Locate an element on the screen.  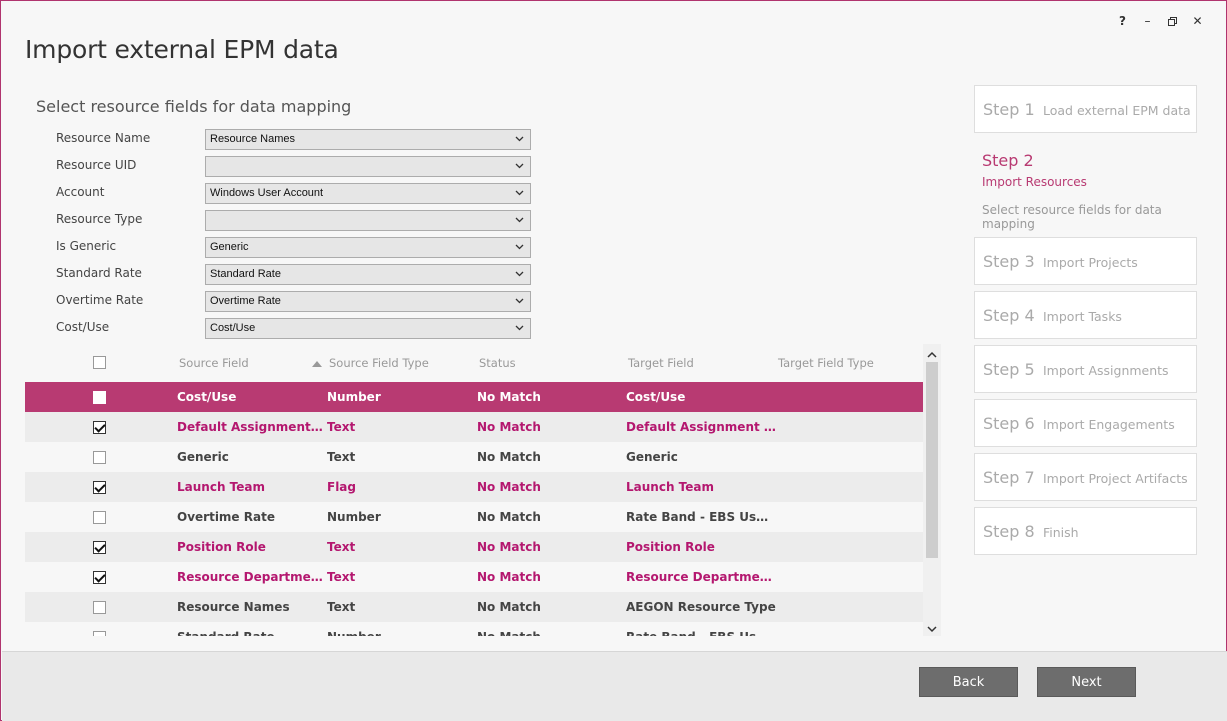
step-8: Step 8 Finish is located at coordinates (1085, 531).